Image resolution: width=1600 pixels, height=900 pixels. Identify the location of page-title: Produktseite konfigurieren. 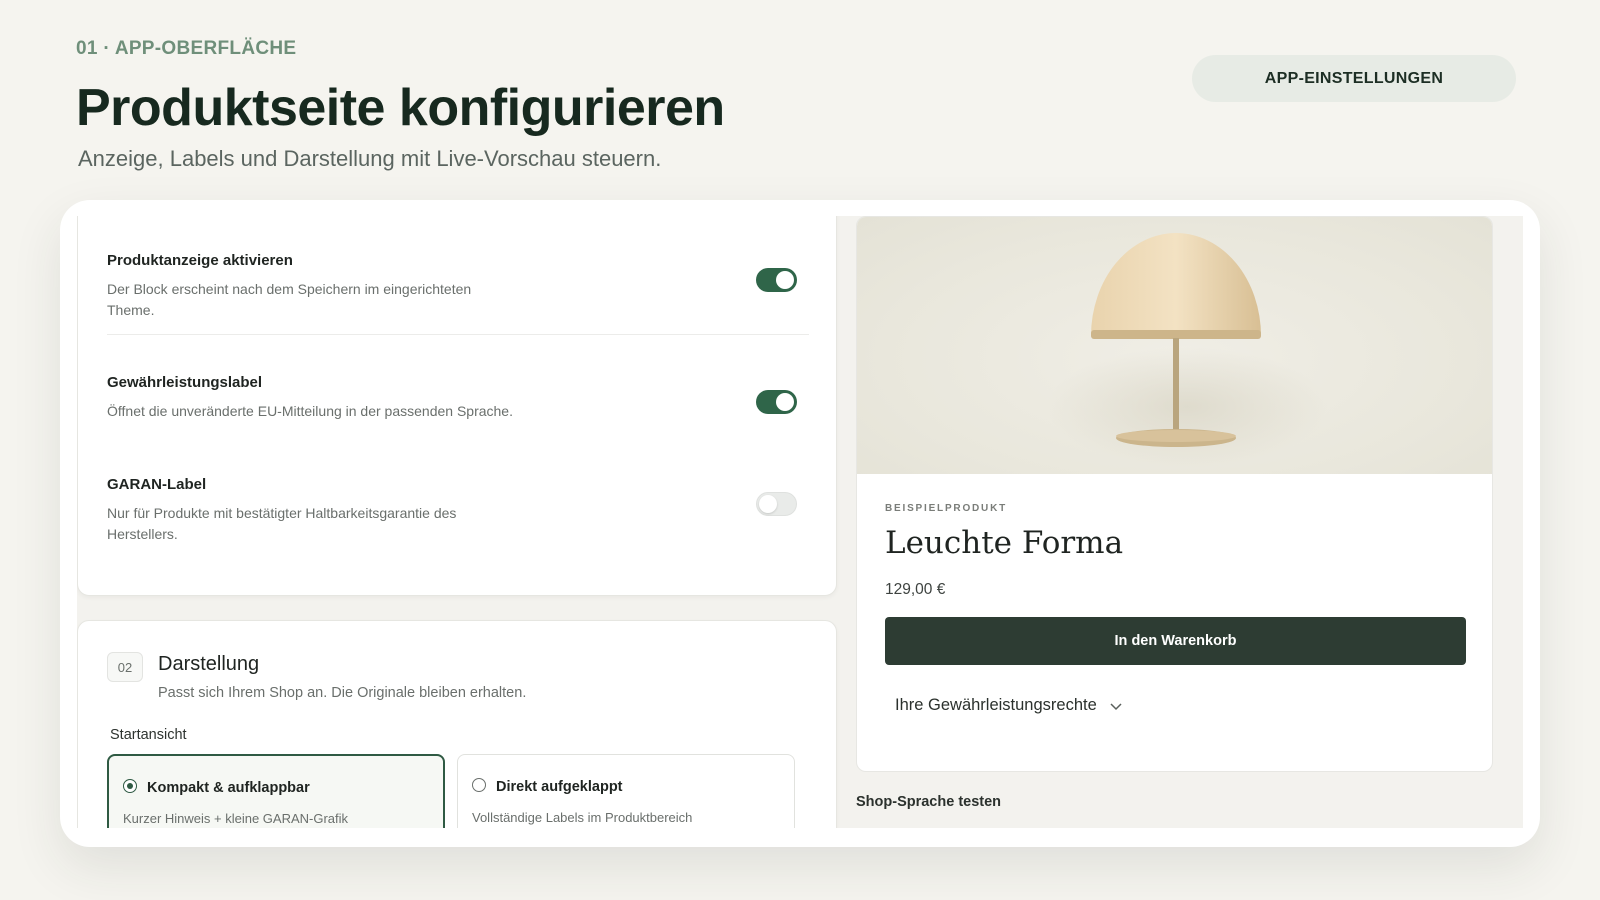
(400, 108).